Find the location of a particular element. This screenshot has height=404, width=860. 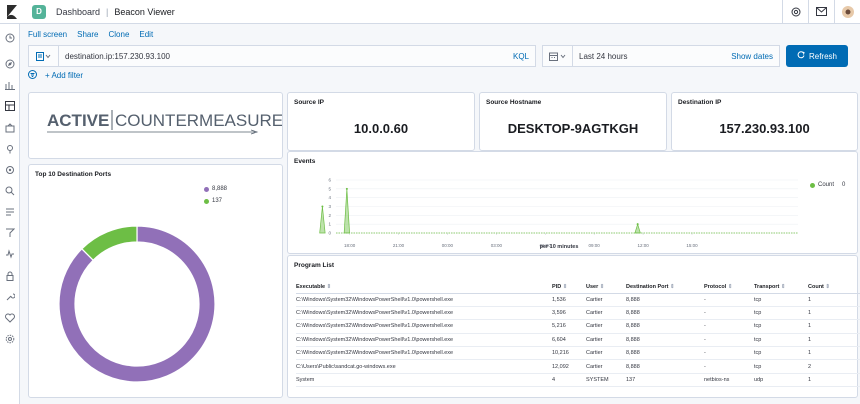

table-cell: 1 is located at coordinates (834, 300).